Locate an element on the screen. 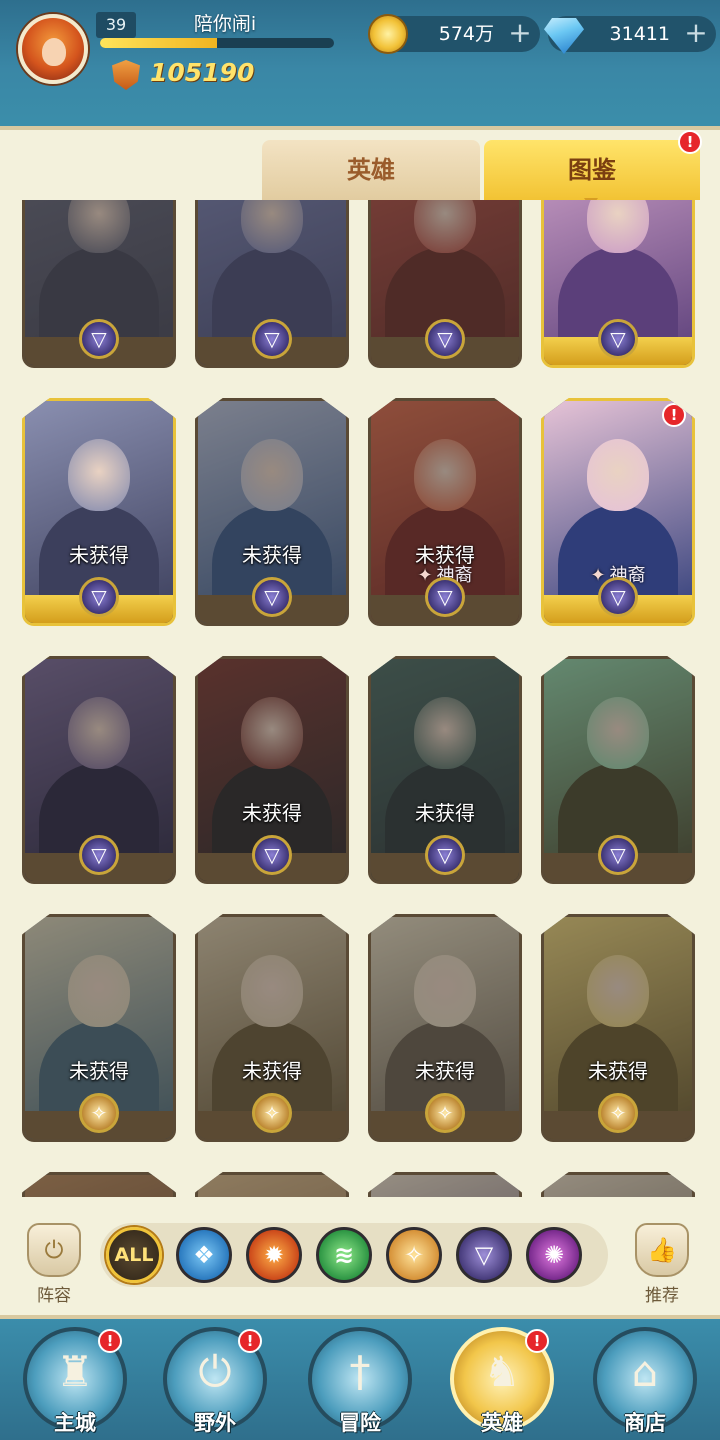  nav-main-city-label: 主城 is located at coordinates (75, 1423).